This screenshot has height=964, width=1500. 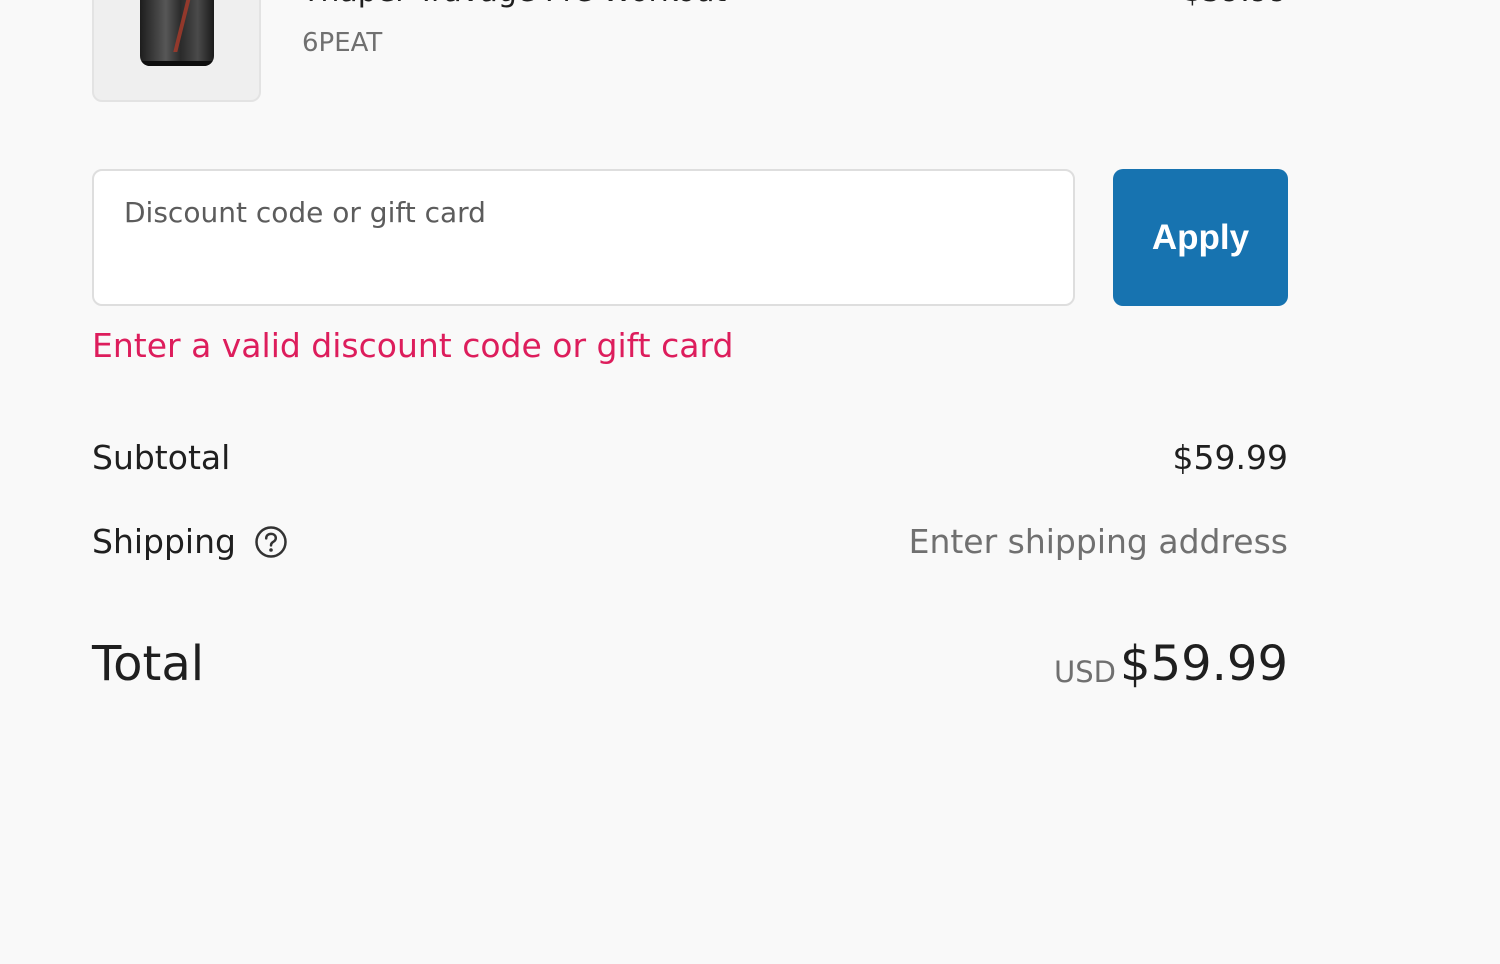 What do you see at coordinates (583, 237) in the screenshot?
I see `discount-code-input` at bounding box center [583, 237].